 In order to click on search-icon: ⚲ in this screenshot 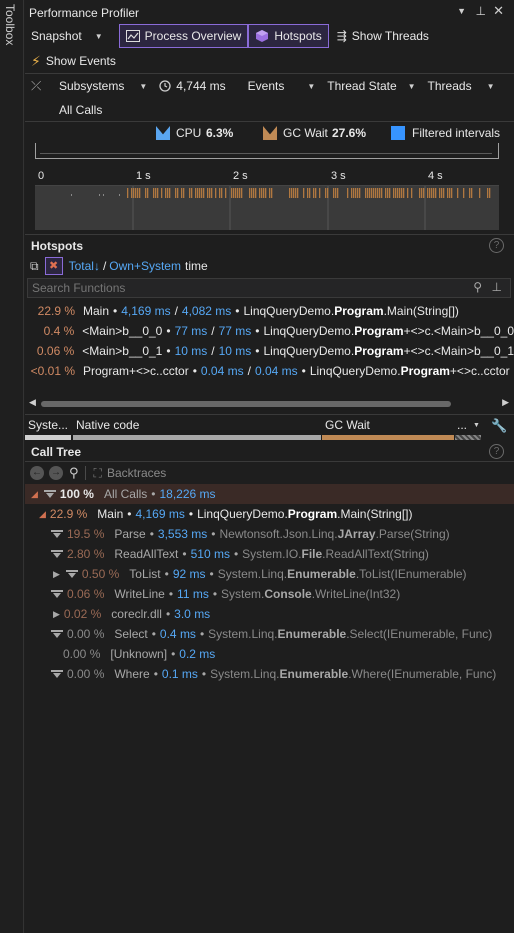, I will do `click(74, 473)`.